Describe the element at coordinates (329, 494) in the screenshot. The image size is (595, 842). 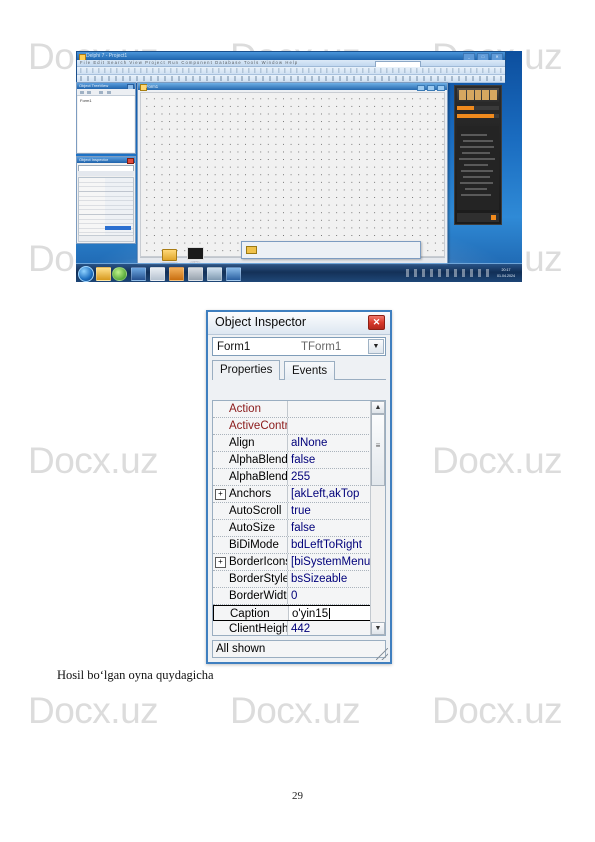
I see `property-value: [akLeft,akTop` at that location.